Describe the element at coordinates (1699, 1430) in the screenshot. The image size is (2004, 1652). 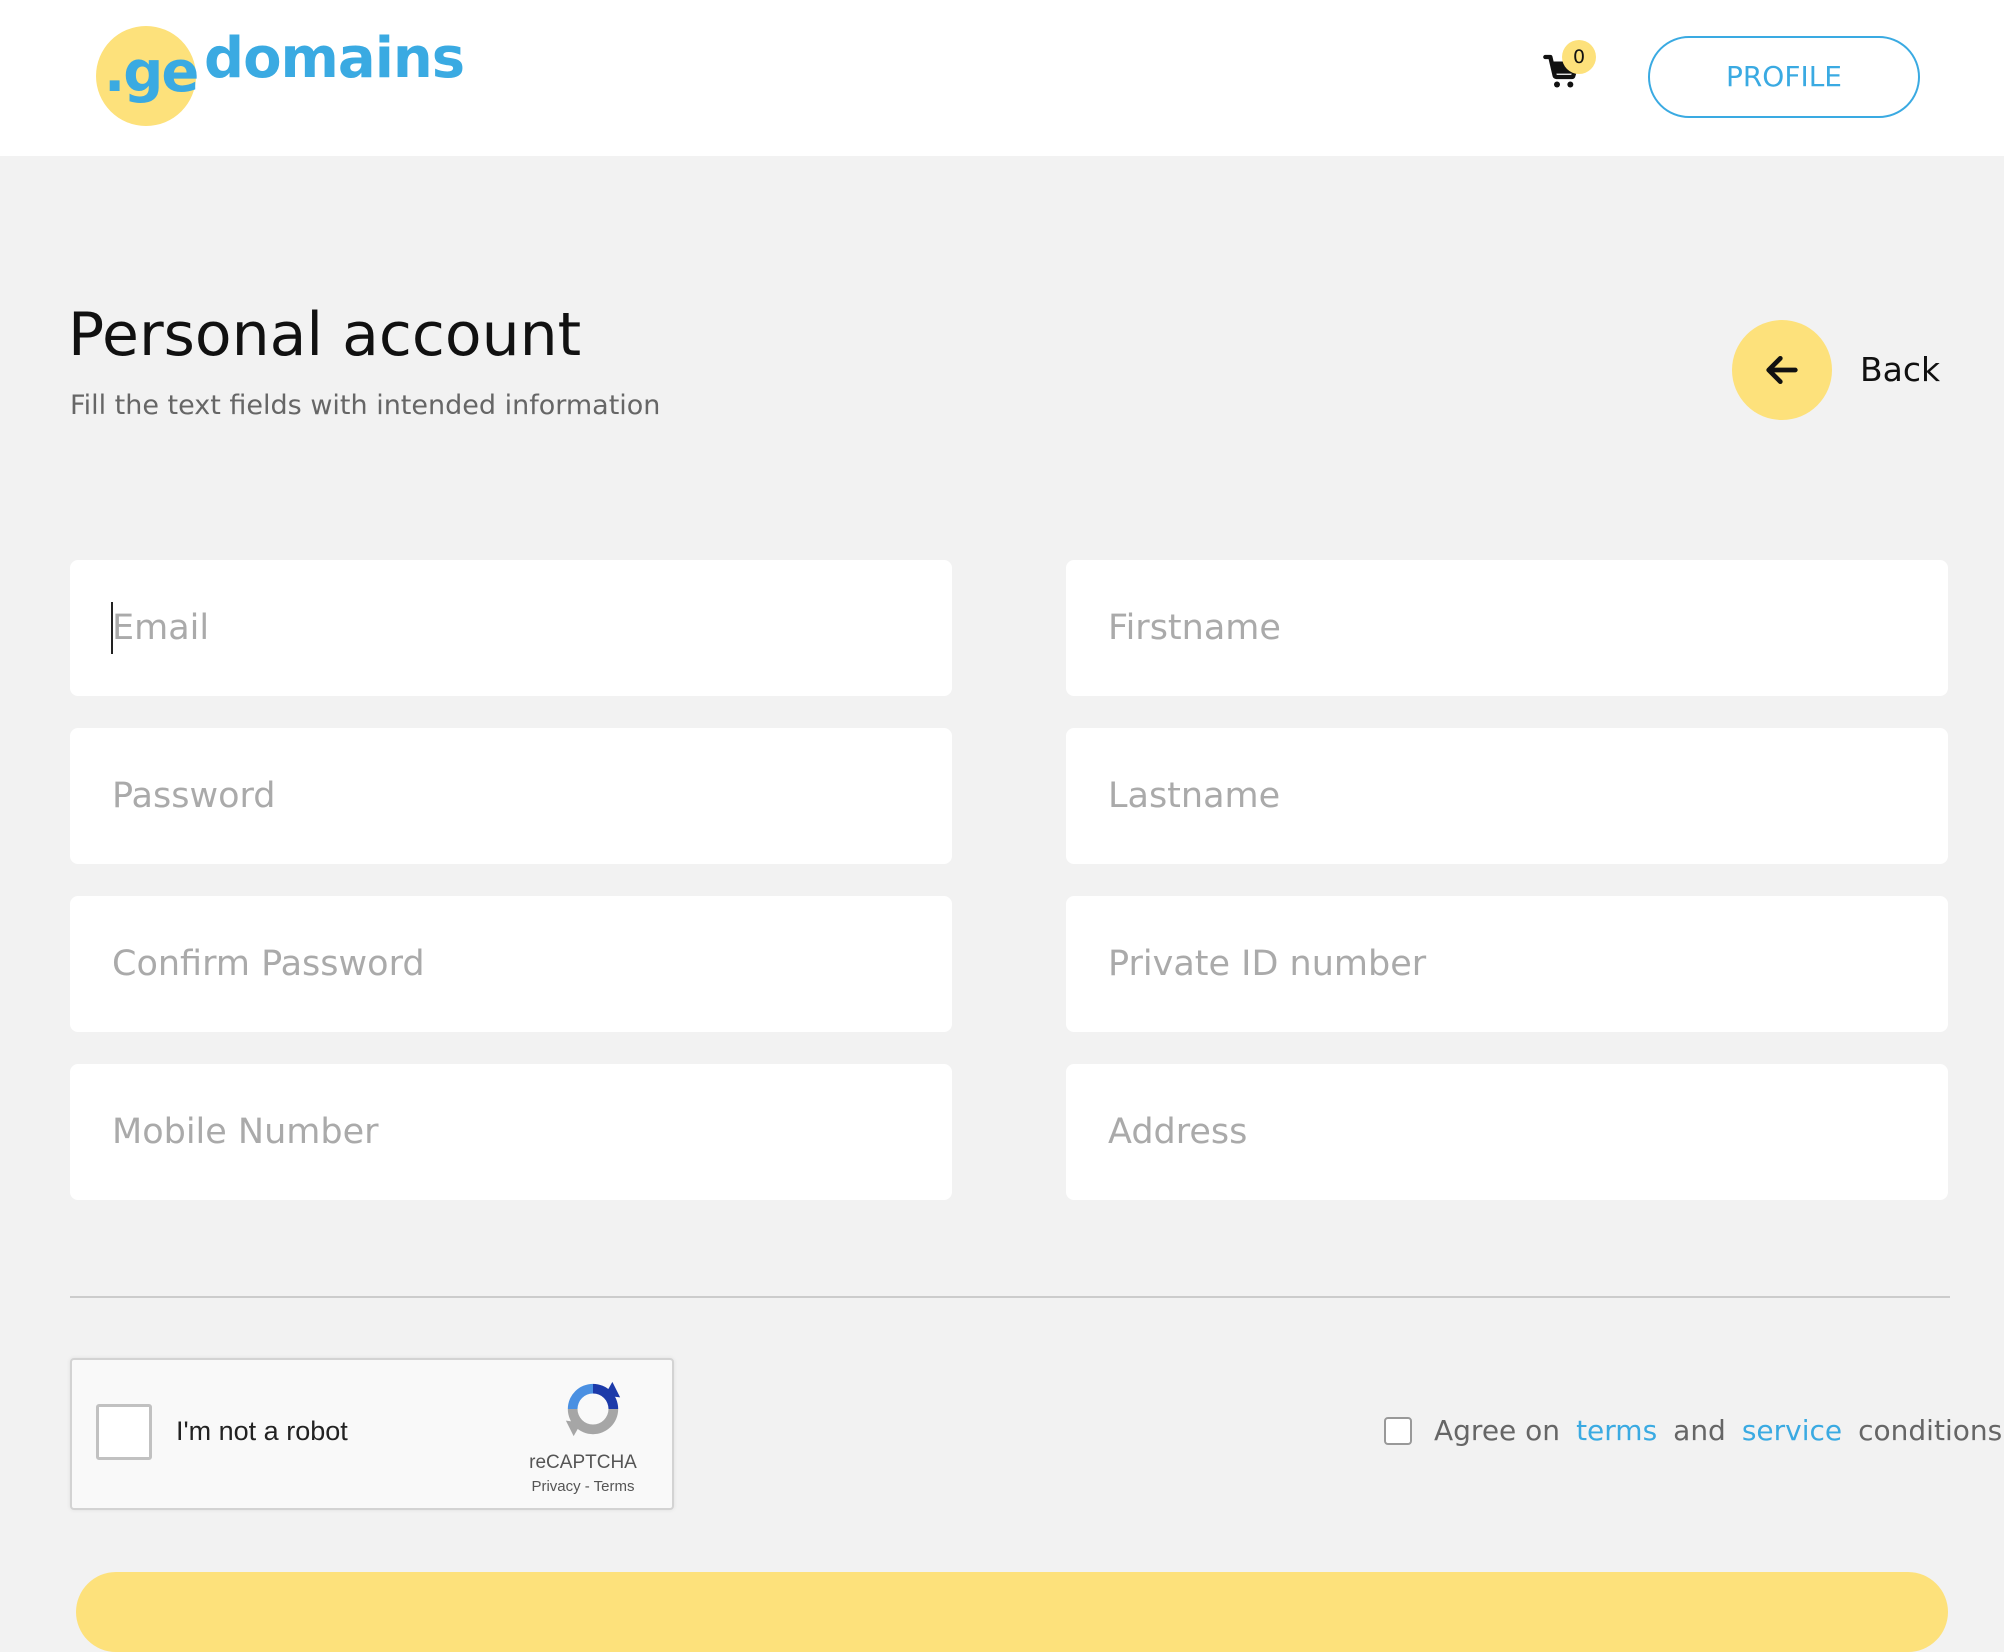
I see `agree-and: and` at that location.